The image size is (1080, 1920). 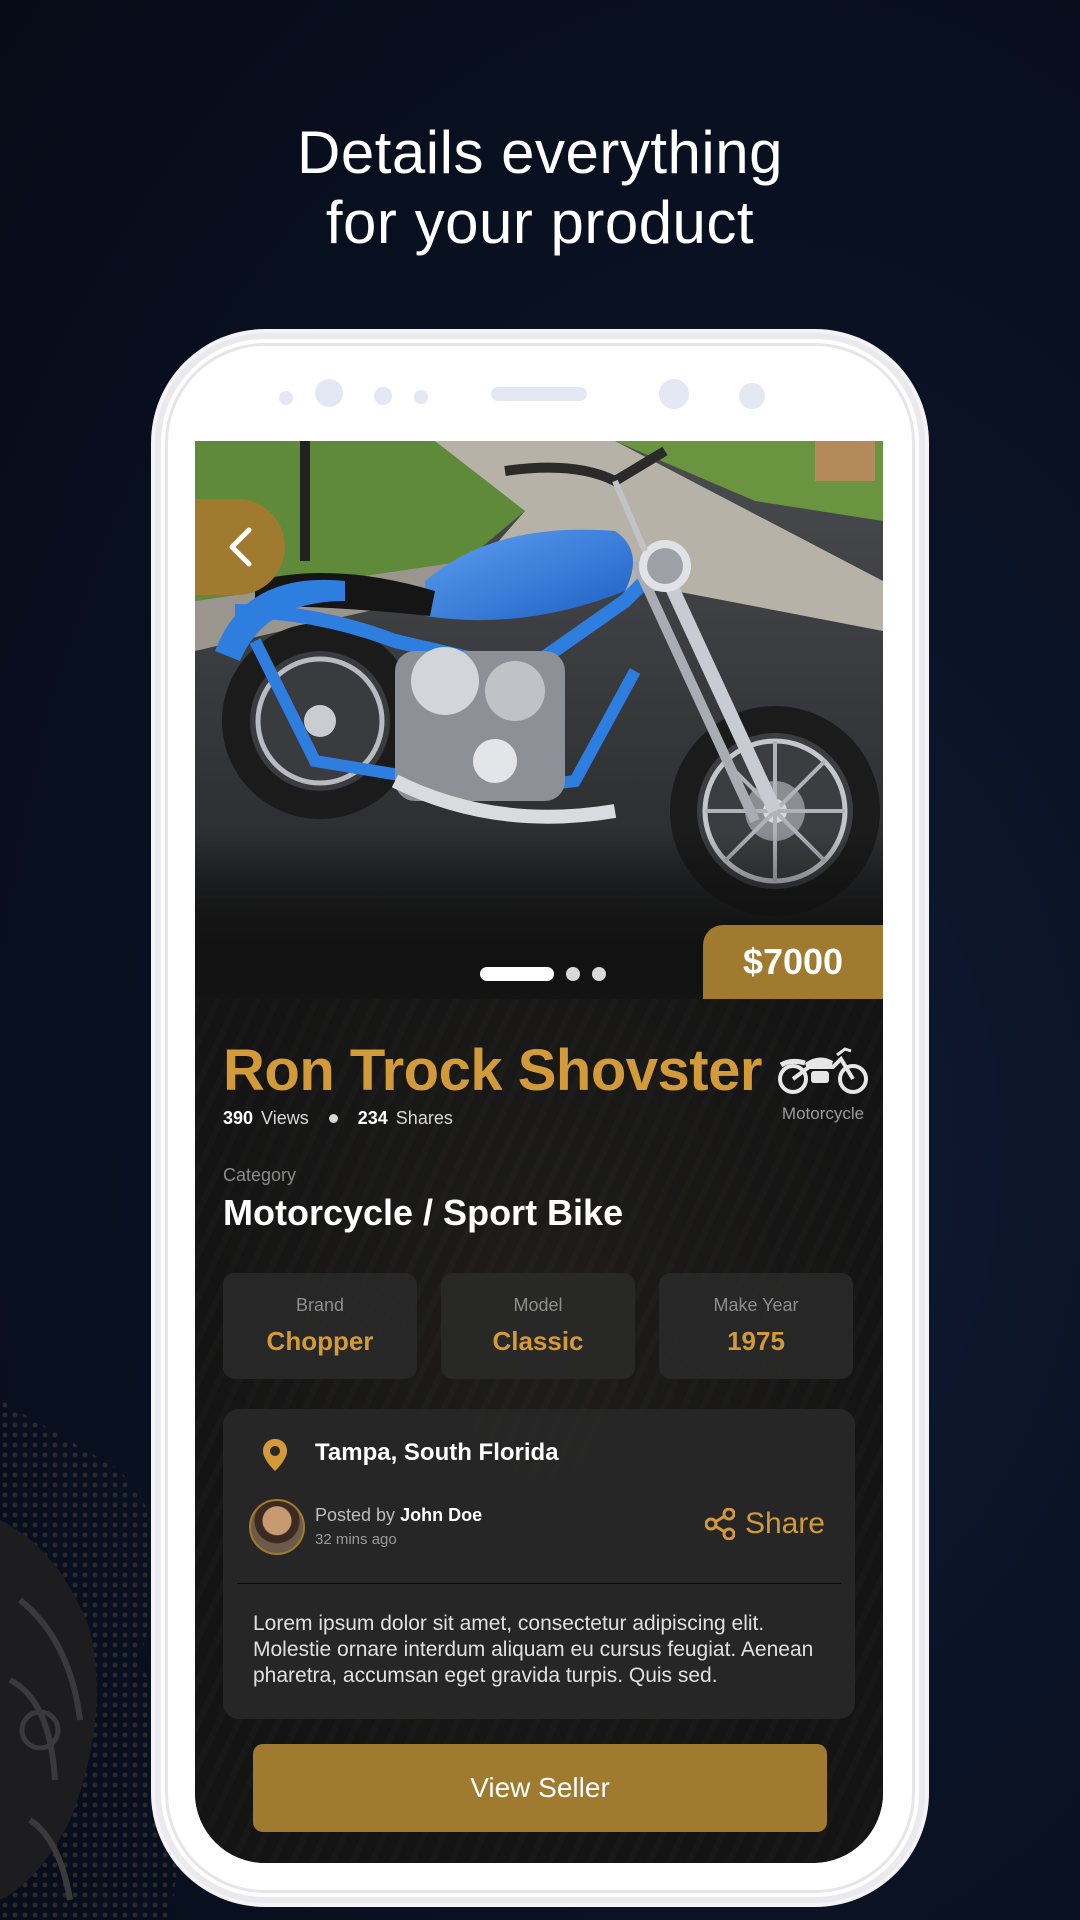 I want to click on separator-dot, so click(x=333, y=1118).